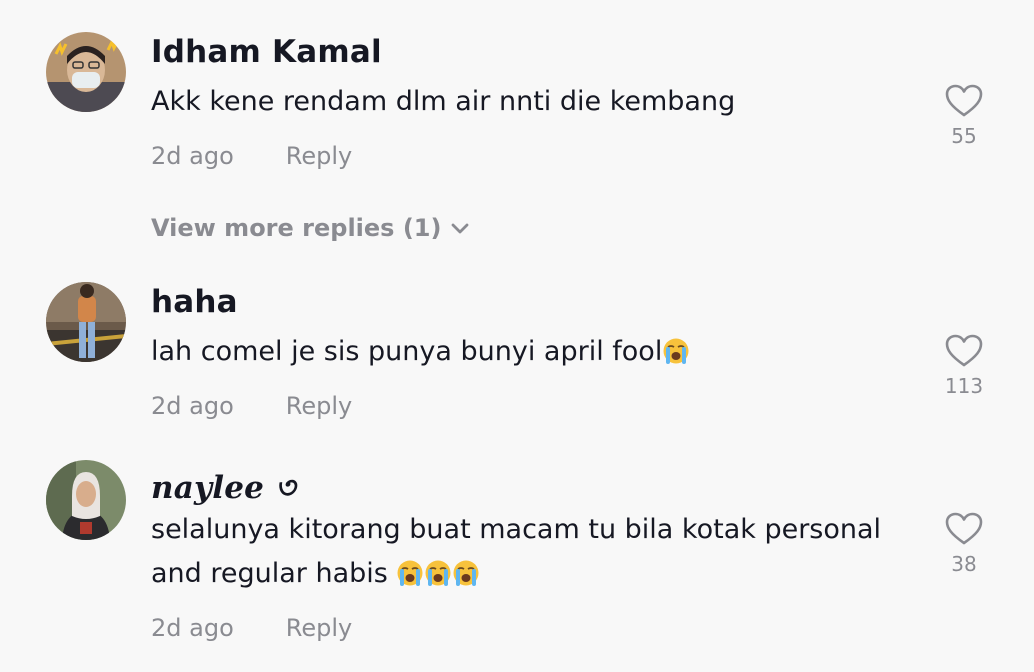 Image resolution: width=1034 pixels, height=672 pixels. Describe the element at coordinates (407, 351) in the screenshot. I see `comment-text-body: lah comel je sis punya bunyi april fool` at that location.